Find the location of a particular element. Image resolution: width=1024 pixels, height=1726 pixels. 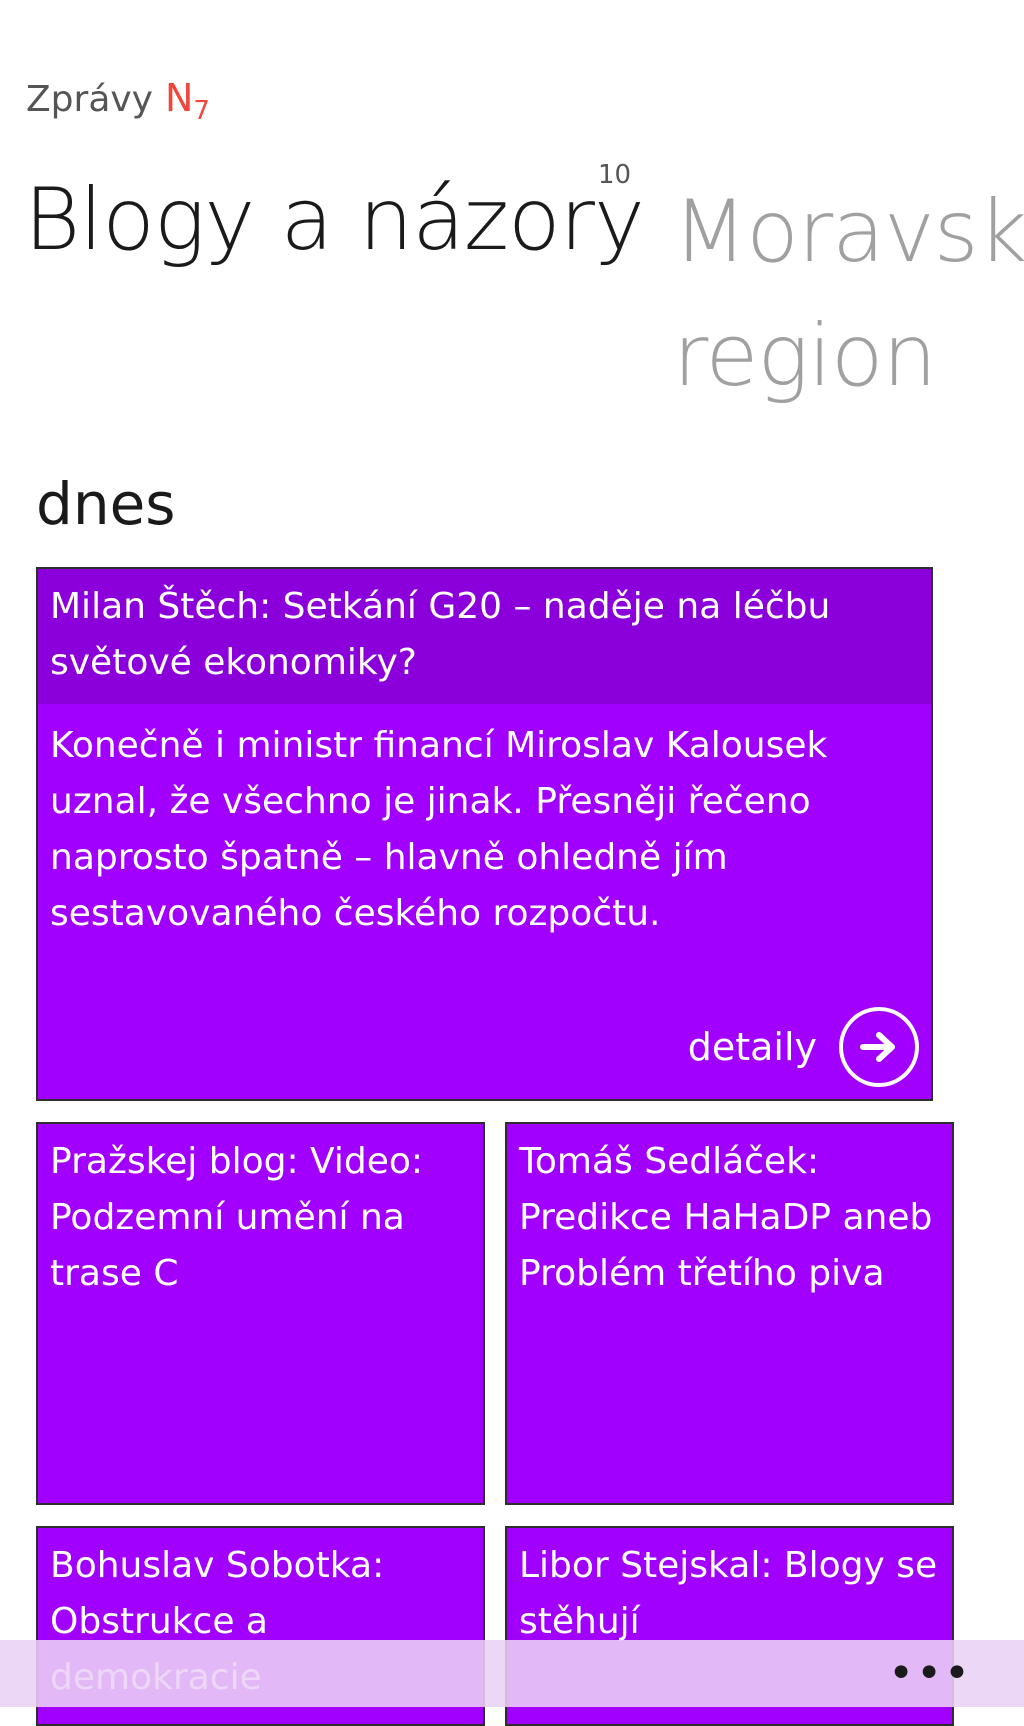

detail-button: detaily is located at coordinates (803, 1047).